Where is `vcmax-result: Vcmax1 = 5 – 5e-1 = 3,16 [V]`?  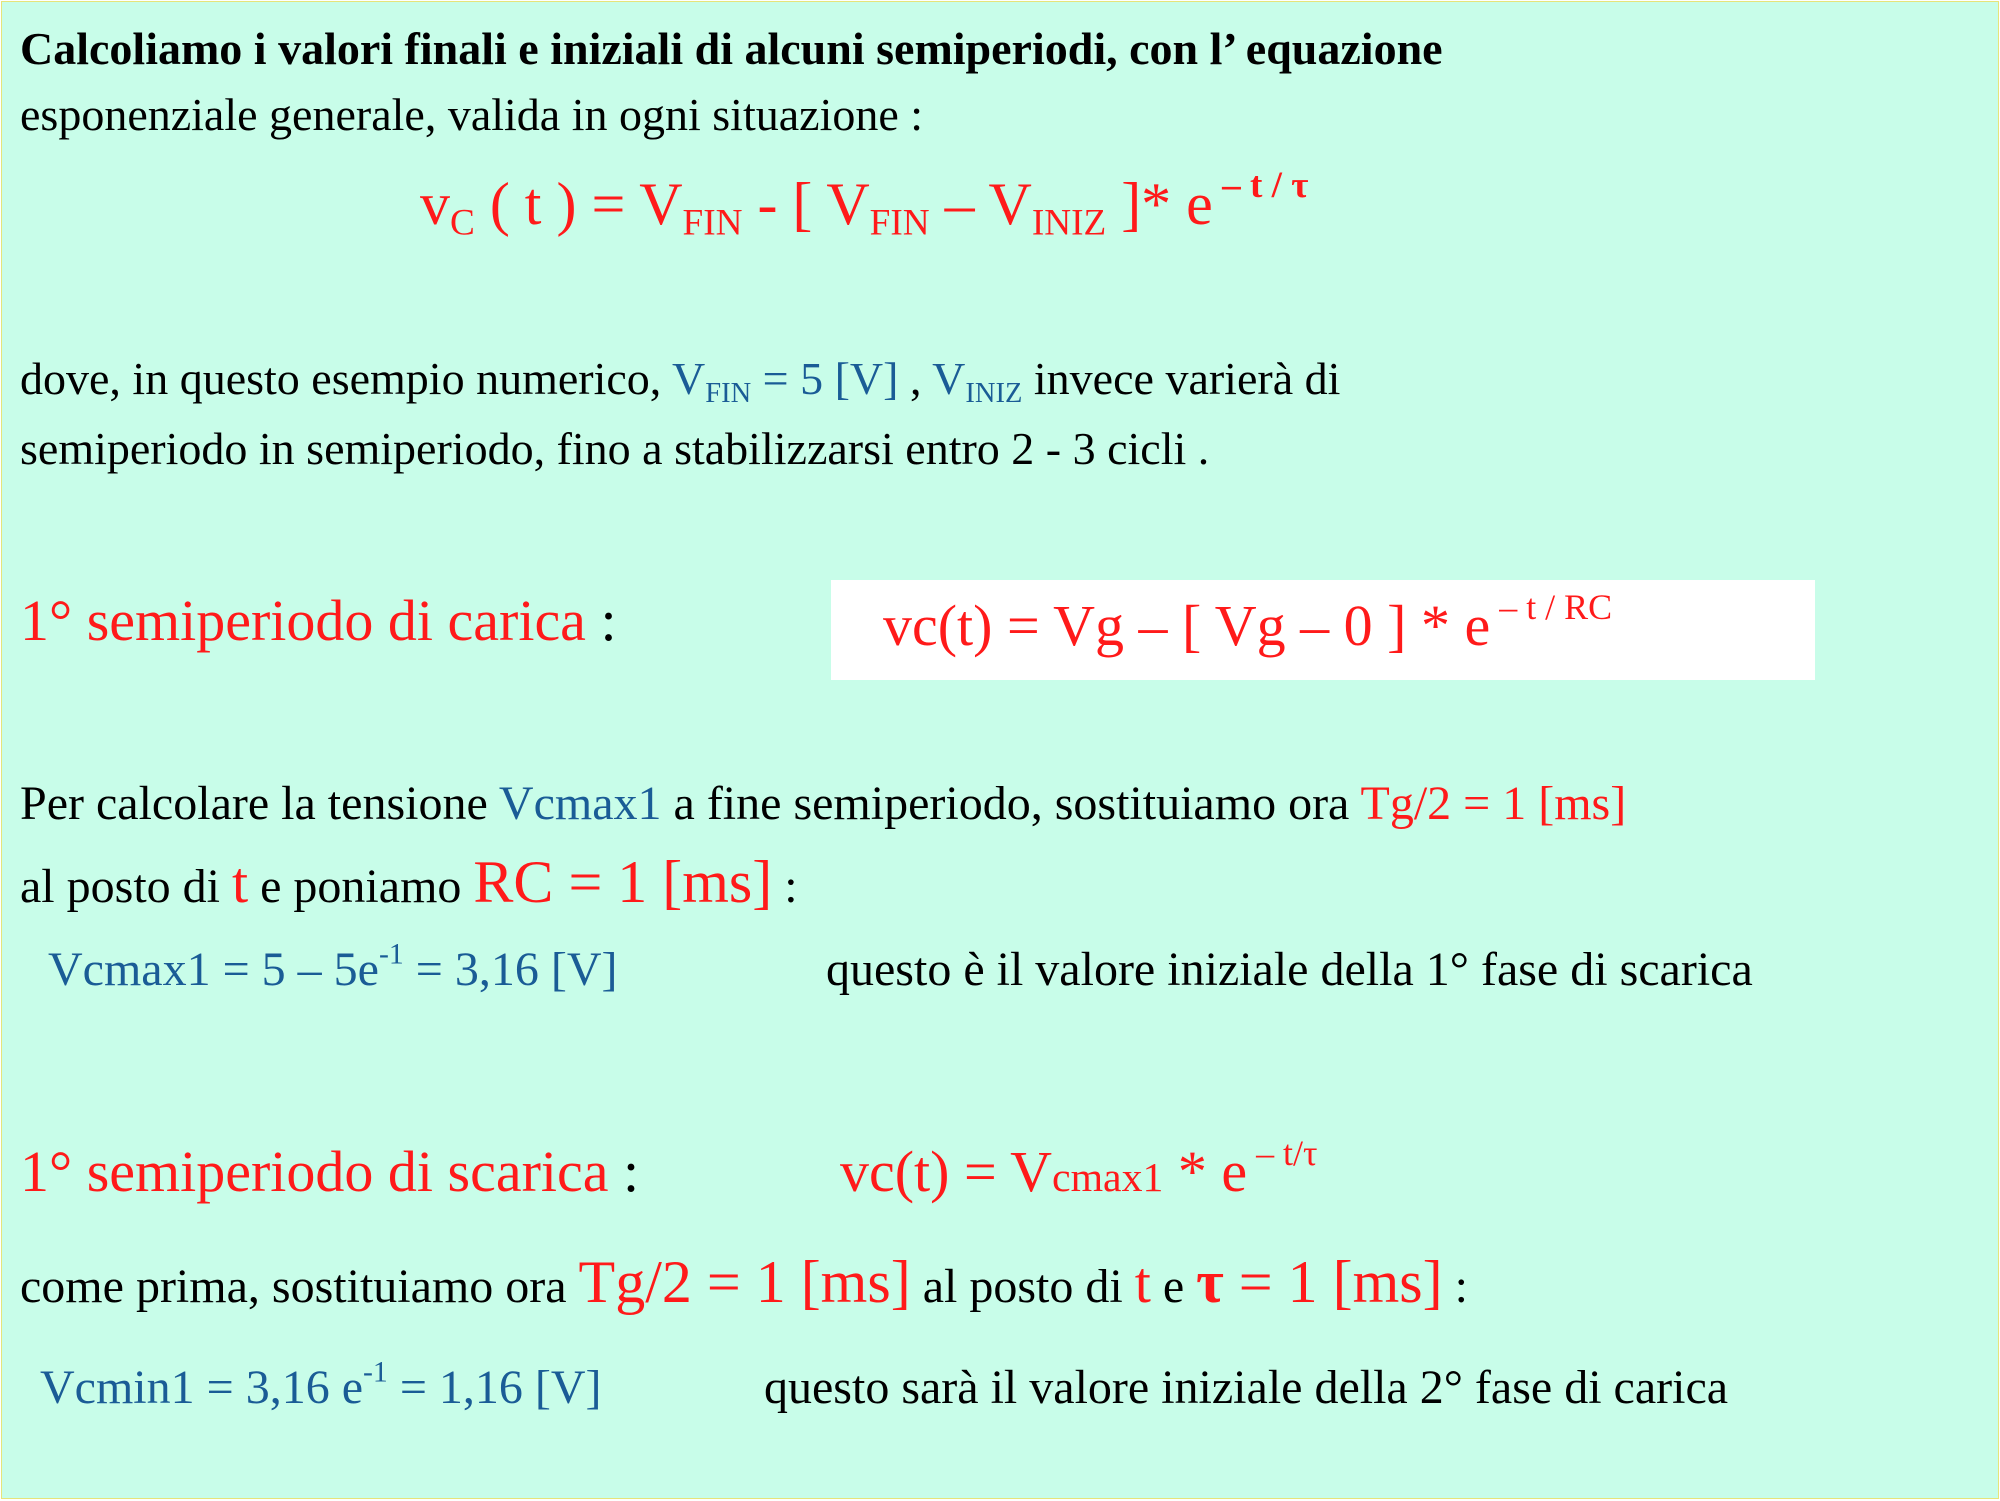 vcmax-result: Vcmax1 = 5 – 5e-1 = 3,16 [V] is located at coordinates (333, 966).